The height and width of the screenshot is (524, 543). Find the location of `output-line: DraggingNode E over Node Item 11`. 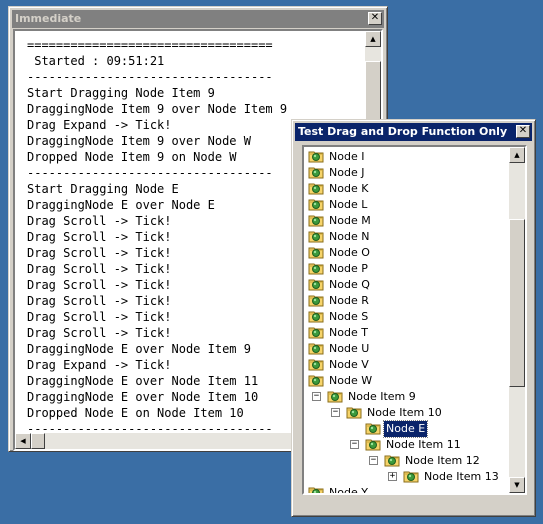

output-line: DraggingNode E over Node Item 11 is located at coordinates (143, 381).